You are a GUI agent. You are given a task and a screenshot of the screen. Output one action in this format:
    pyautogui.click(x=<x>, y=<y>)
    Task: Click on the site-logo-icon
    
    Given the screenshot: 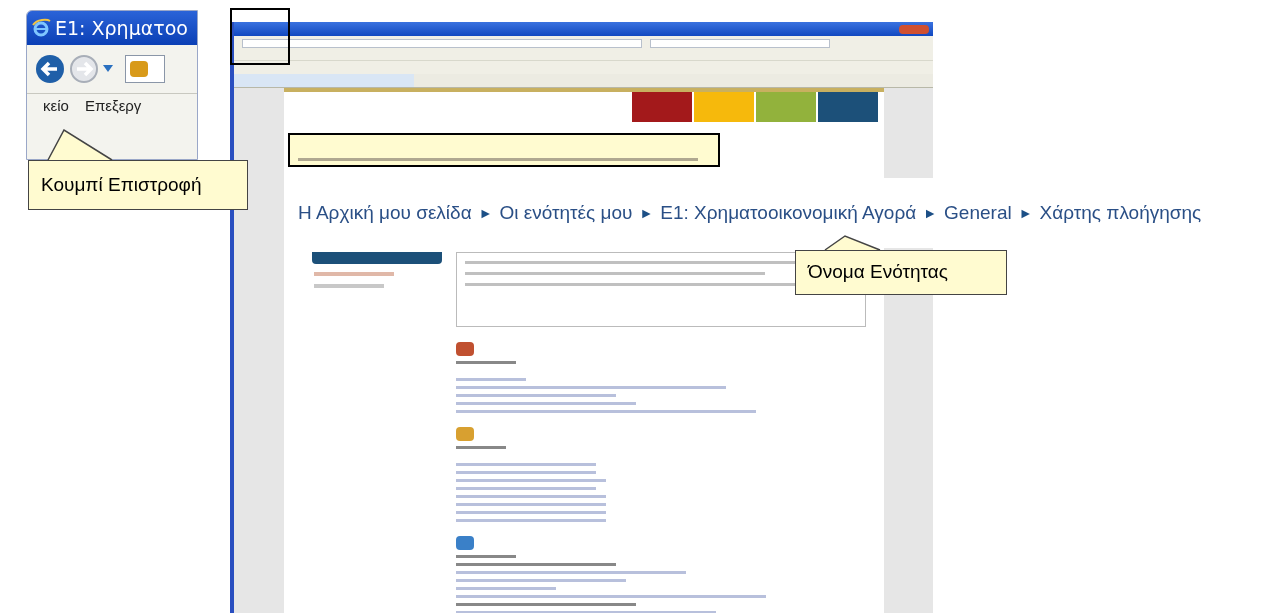 What is the action you would take?
    pyautogui.click(x=139, y=69)
    